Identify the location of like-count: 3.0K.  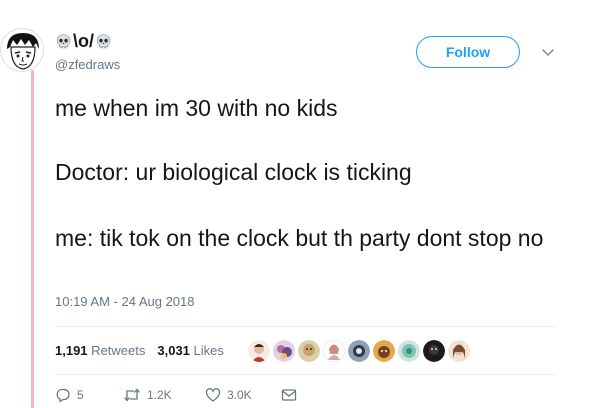
(239, 395).